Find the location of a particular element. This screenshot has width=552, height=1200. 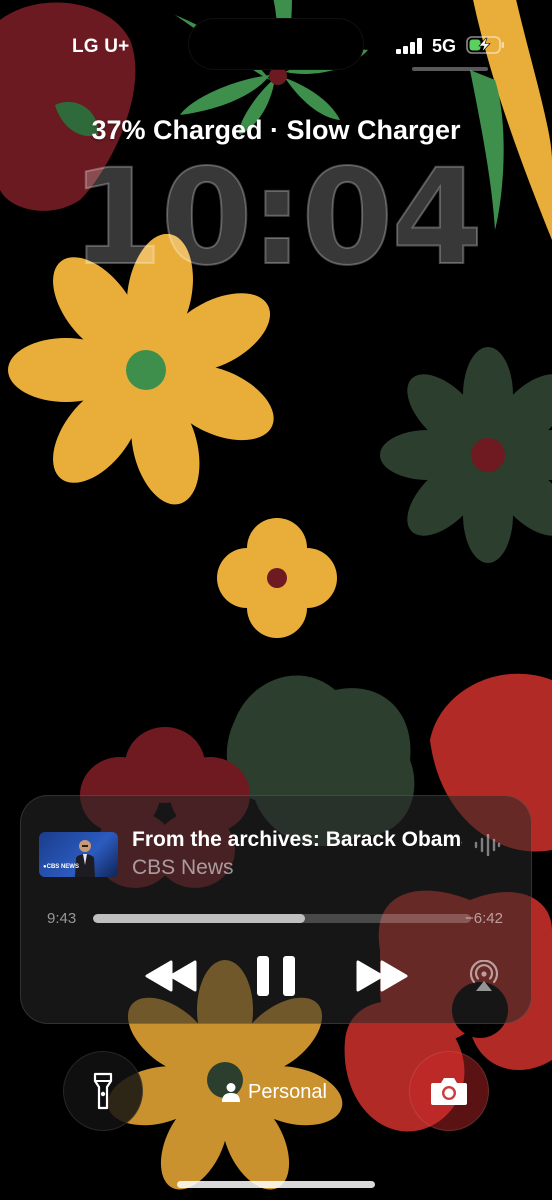

playback-progress-fill is located at coordinates (199, 918).